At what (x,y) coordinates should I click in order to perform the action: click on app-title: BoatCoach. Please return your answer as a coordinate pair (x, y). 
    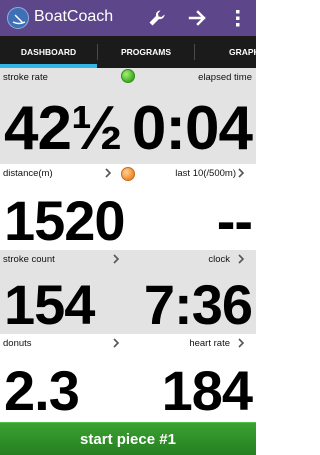
    Looking at the image, I should click on (74, 16).